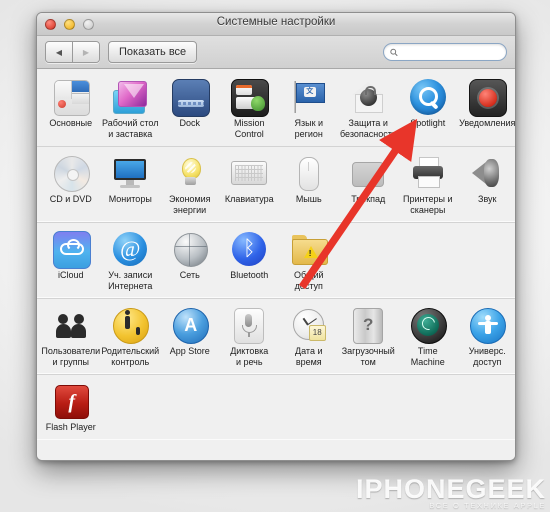  I want to click on pane-language-region: 文 Язык и регион, so click(309, 109).